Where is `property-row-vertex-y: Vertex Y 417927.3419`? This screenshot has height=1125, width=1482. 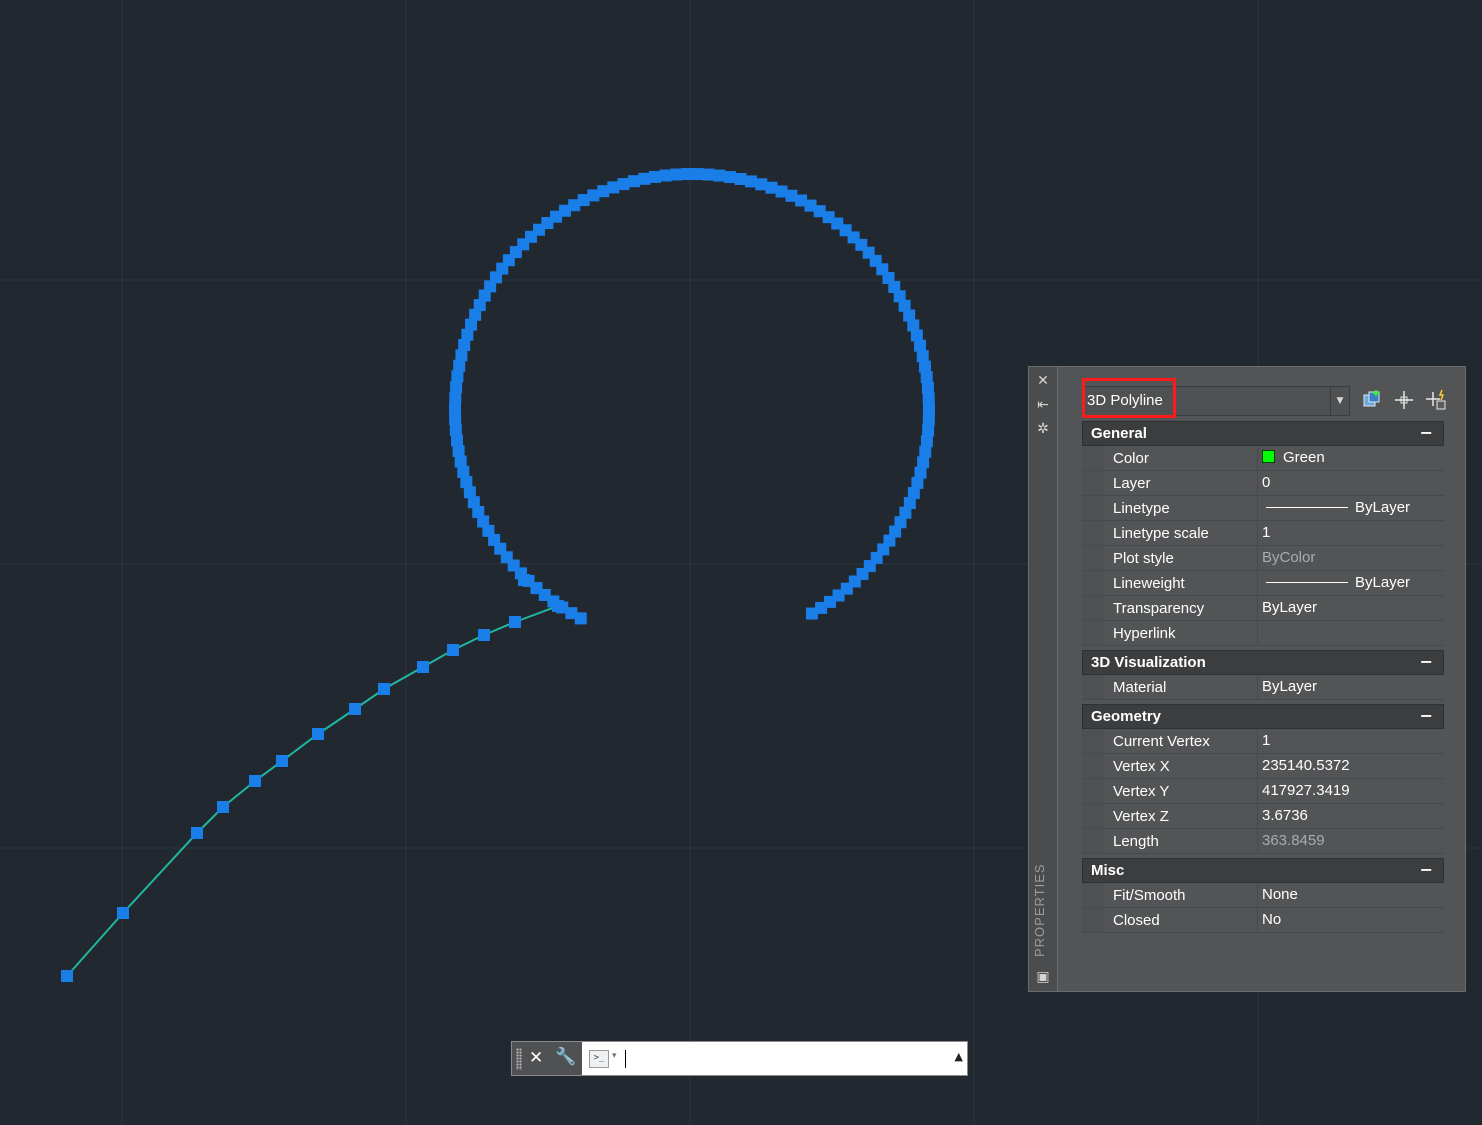 property-row-vertex-y: Vertex Y 417927.3419 is located at coordinates (1263, 791).